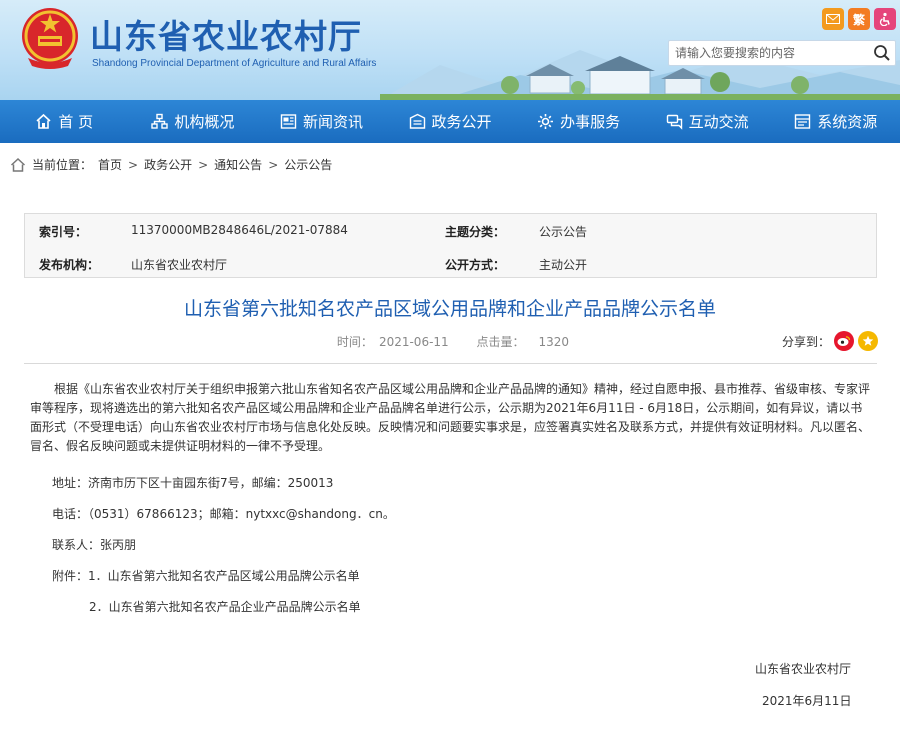 This screenshot has width=900, height=742. What do you see at coordinates (807, 701) in the screenshot?
I see `signature-date: 2021年6月11日` at bounding box center [807, 701].